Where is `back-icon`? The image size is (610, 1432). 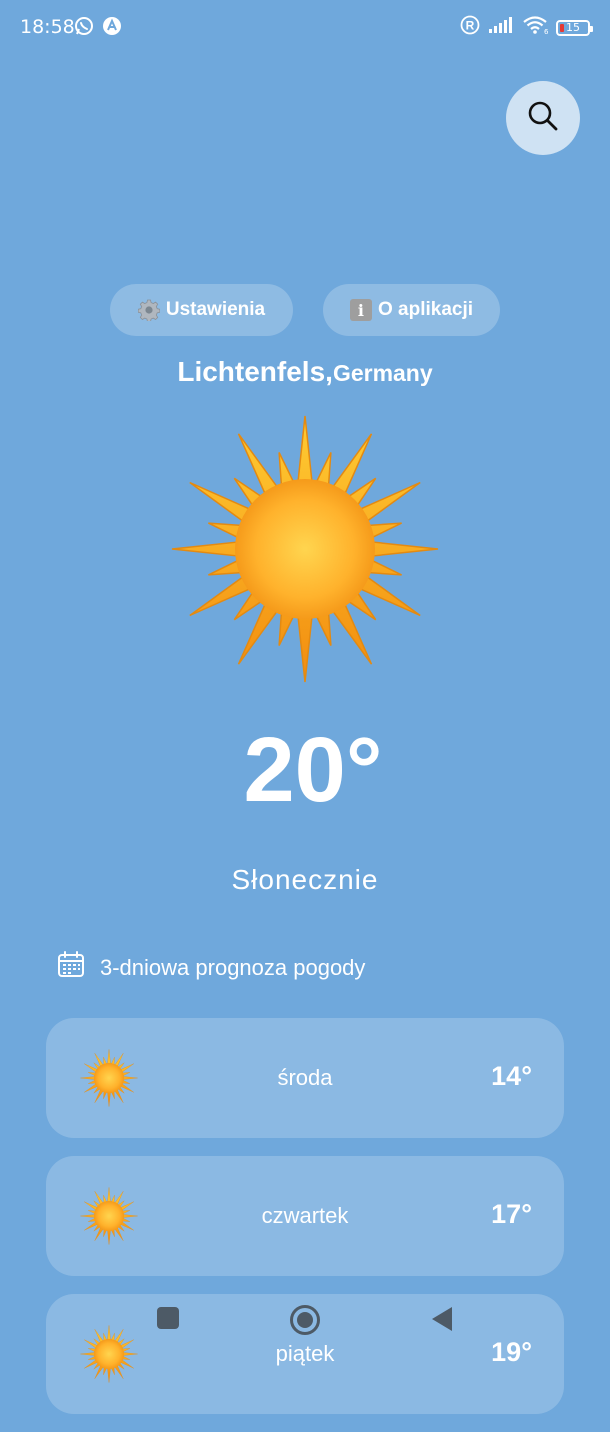 back-icon is located at coordinates (442, 1321).